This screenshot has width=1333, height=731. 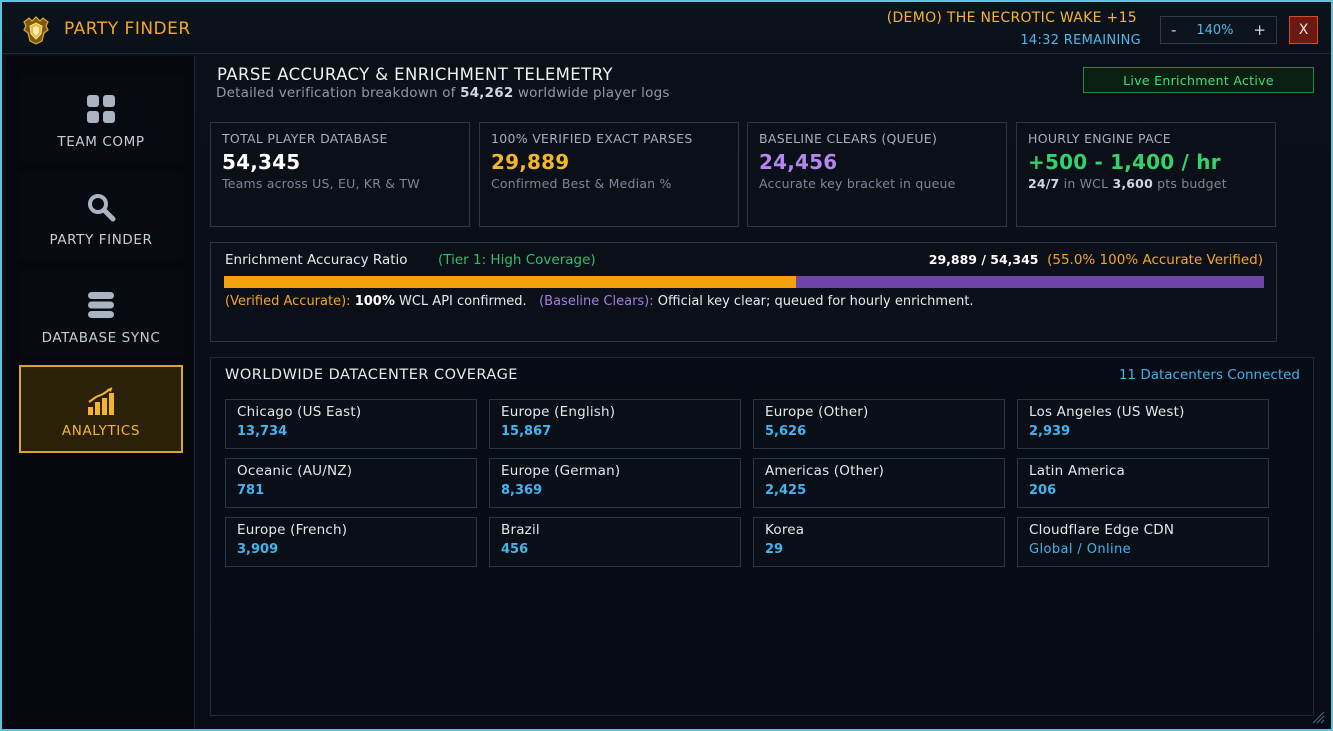 I want to click on sidebar-item-party-finder: PARTY FINDER, so click(x=101, y=216).